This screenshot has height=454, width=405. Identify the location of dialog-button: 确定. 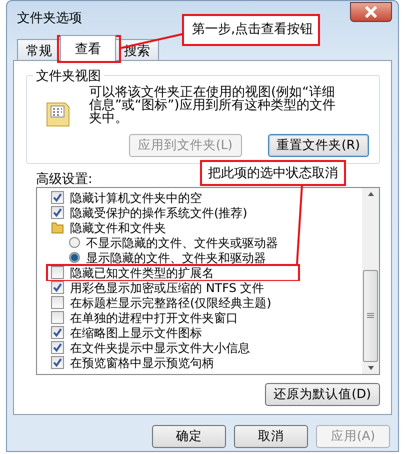
(189, 436).